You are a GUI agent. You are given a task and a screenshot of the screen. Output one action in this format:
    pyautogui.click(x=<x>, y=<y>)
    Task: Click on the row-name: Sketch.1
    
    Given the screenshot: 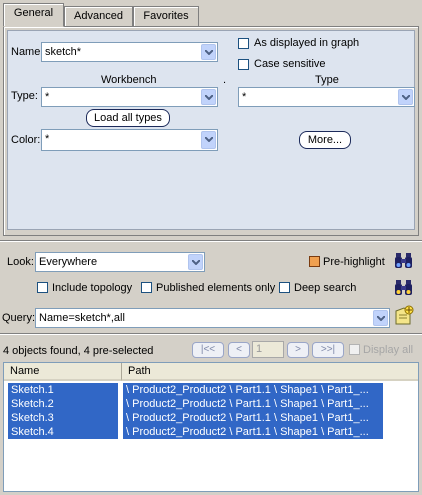 What is the action you would take?
    pyautogui.click(x=63, y=390)
    